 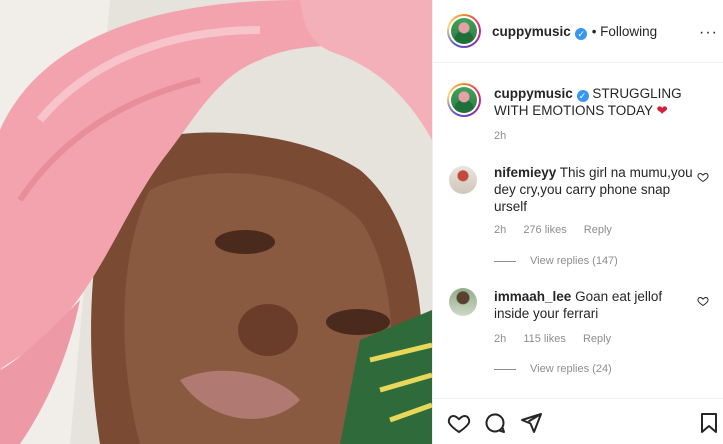 I want to click on comment-likes: 276 likes, so click(x=544, y=230).